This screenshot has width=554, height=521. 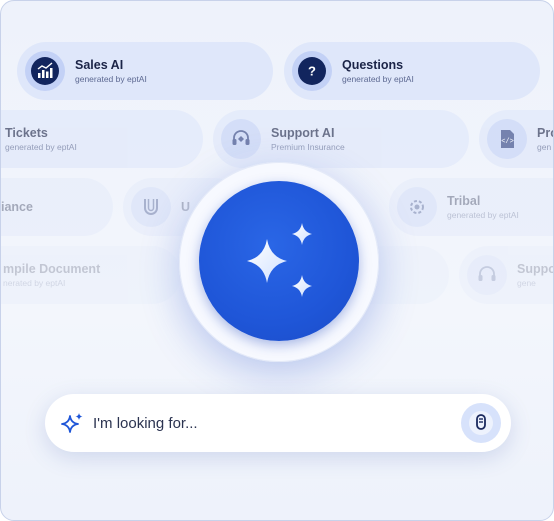 What do you see at coordinates (417, 207) in the screenshot?
I see `gear-icon` at bounding box center [417, 207].